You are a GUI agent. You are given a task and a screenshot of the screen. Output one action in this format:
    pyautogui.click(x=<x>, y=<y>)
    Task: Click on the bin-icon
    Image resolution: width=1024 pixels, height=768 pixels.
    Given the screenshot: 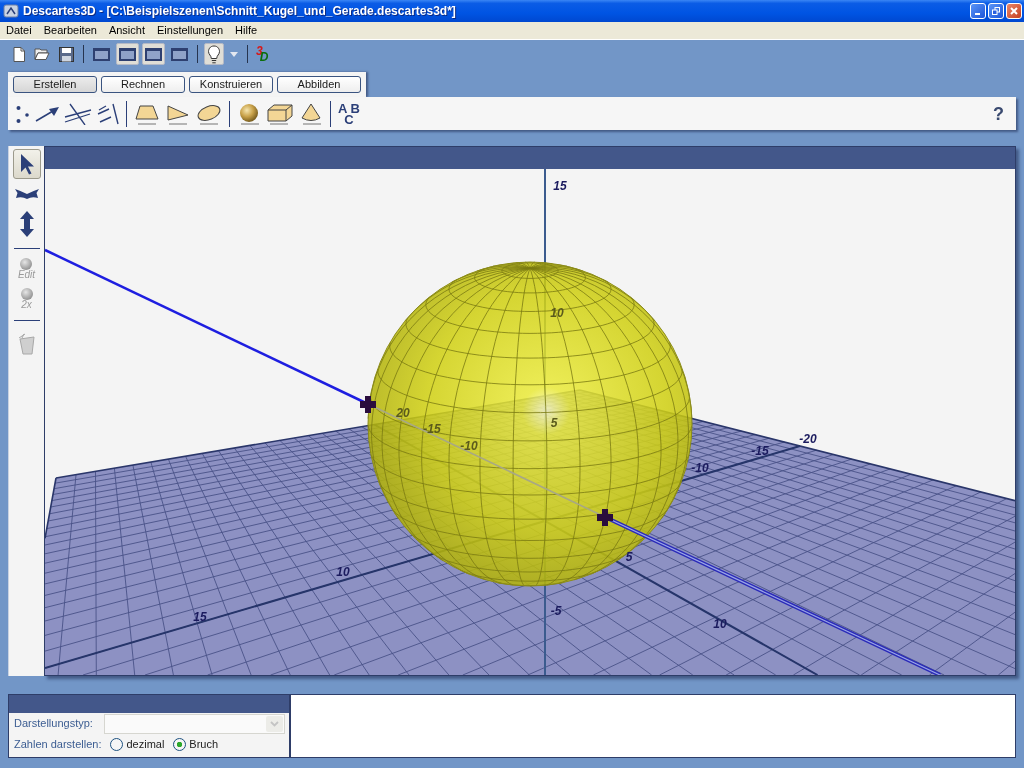 What is the action you would take?
    pyautogui.click(x=26, y=344)
    